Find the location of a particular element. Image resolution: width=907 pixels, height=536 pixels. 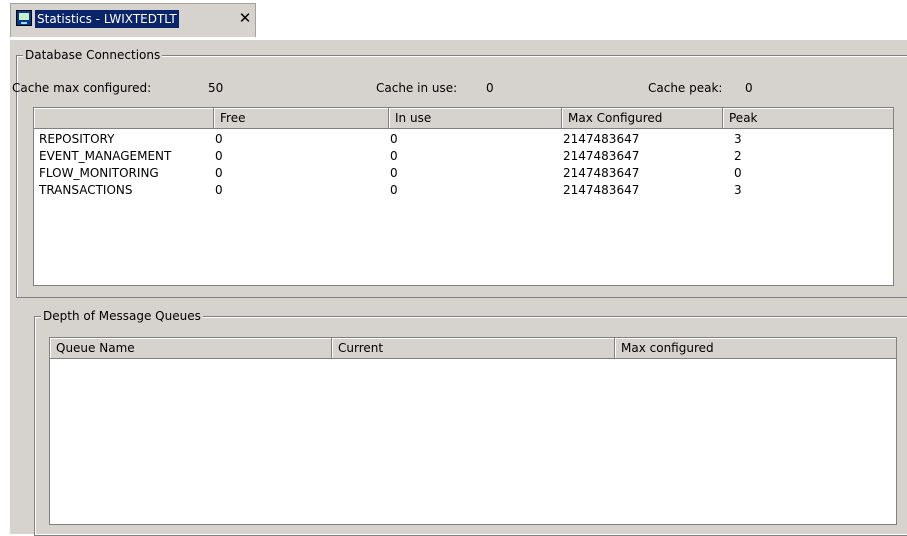

row-name: TRANSACTIONS is located at coordinates (86, 190).